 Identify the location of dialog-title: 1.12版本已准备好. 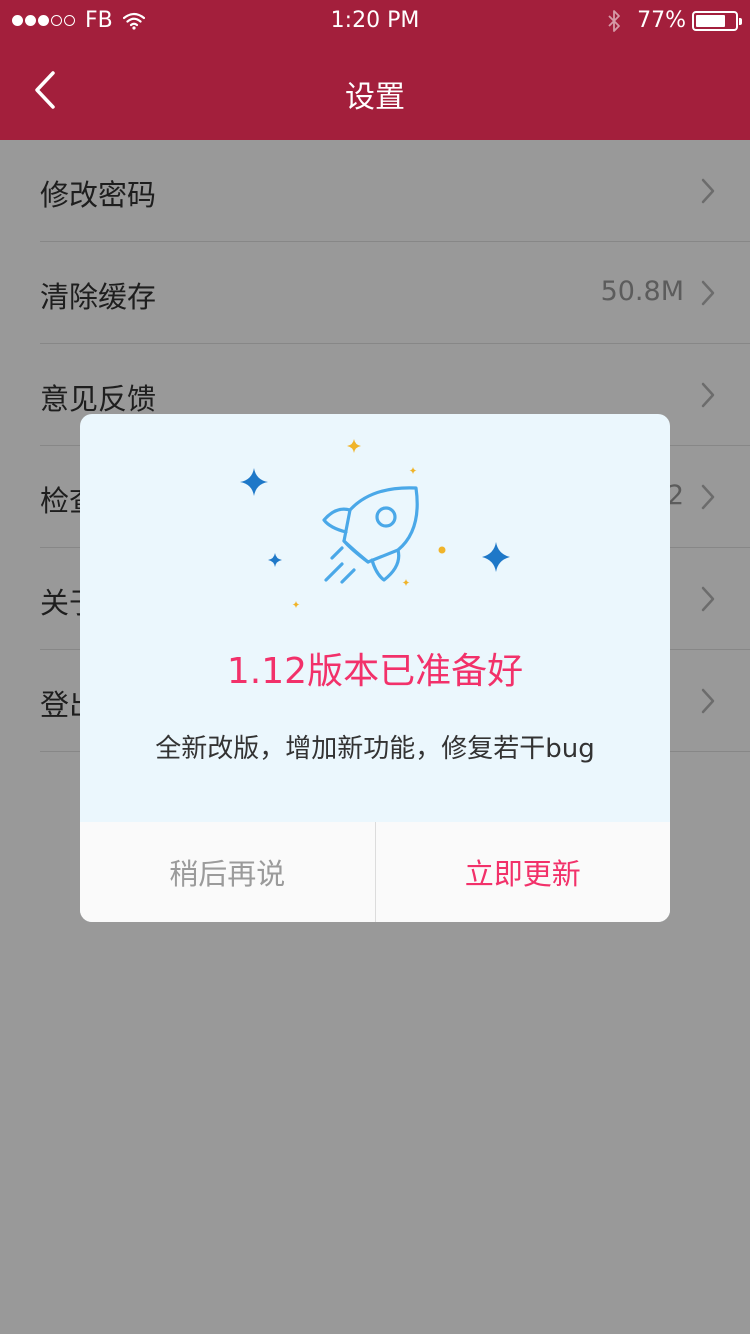
(375, 671).